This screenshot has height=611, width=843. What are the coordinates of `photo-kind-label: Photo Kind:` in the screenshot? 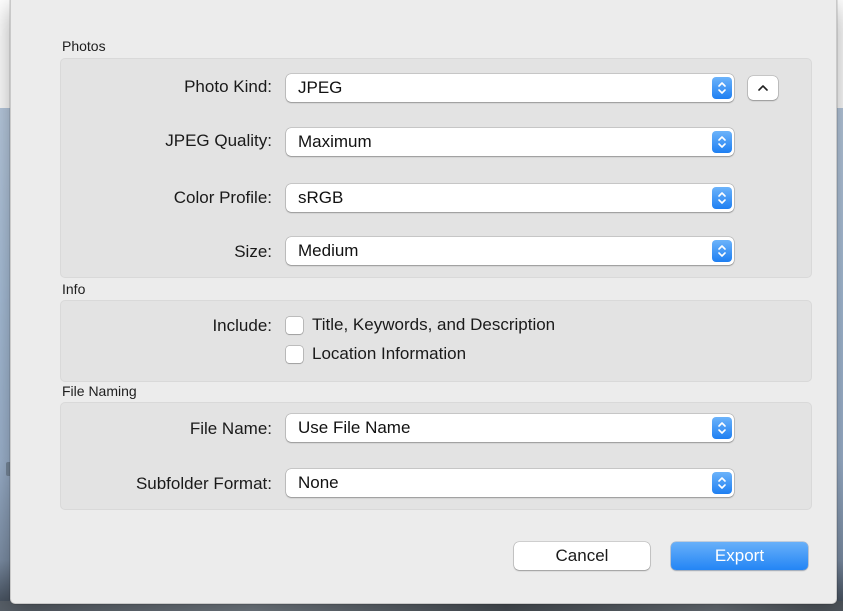 It's located at (228, 86).